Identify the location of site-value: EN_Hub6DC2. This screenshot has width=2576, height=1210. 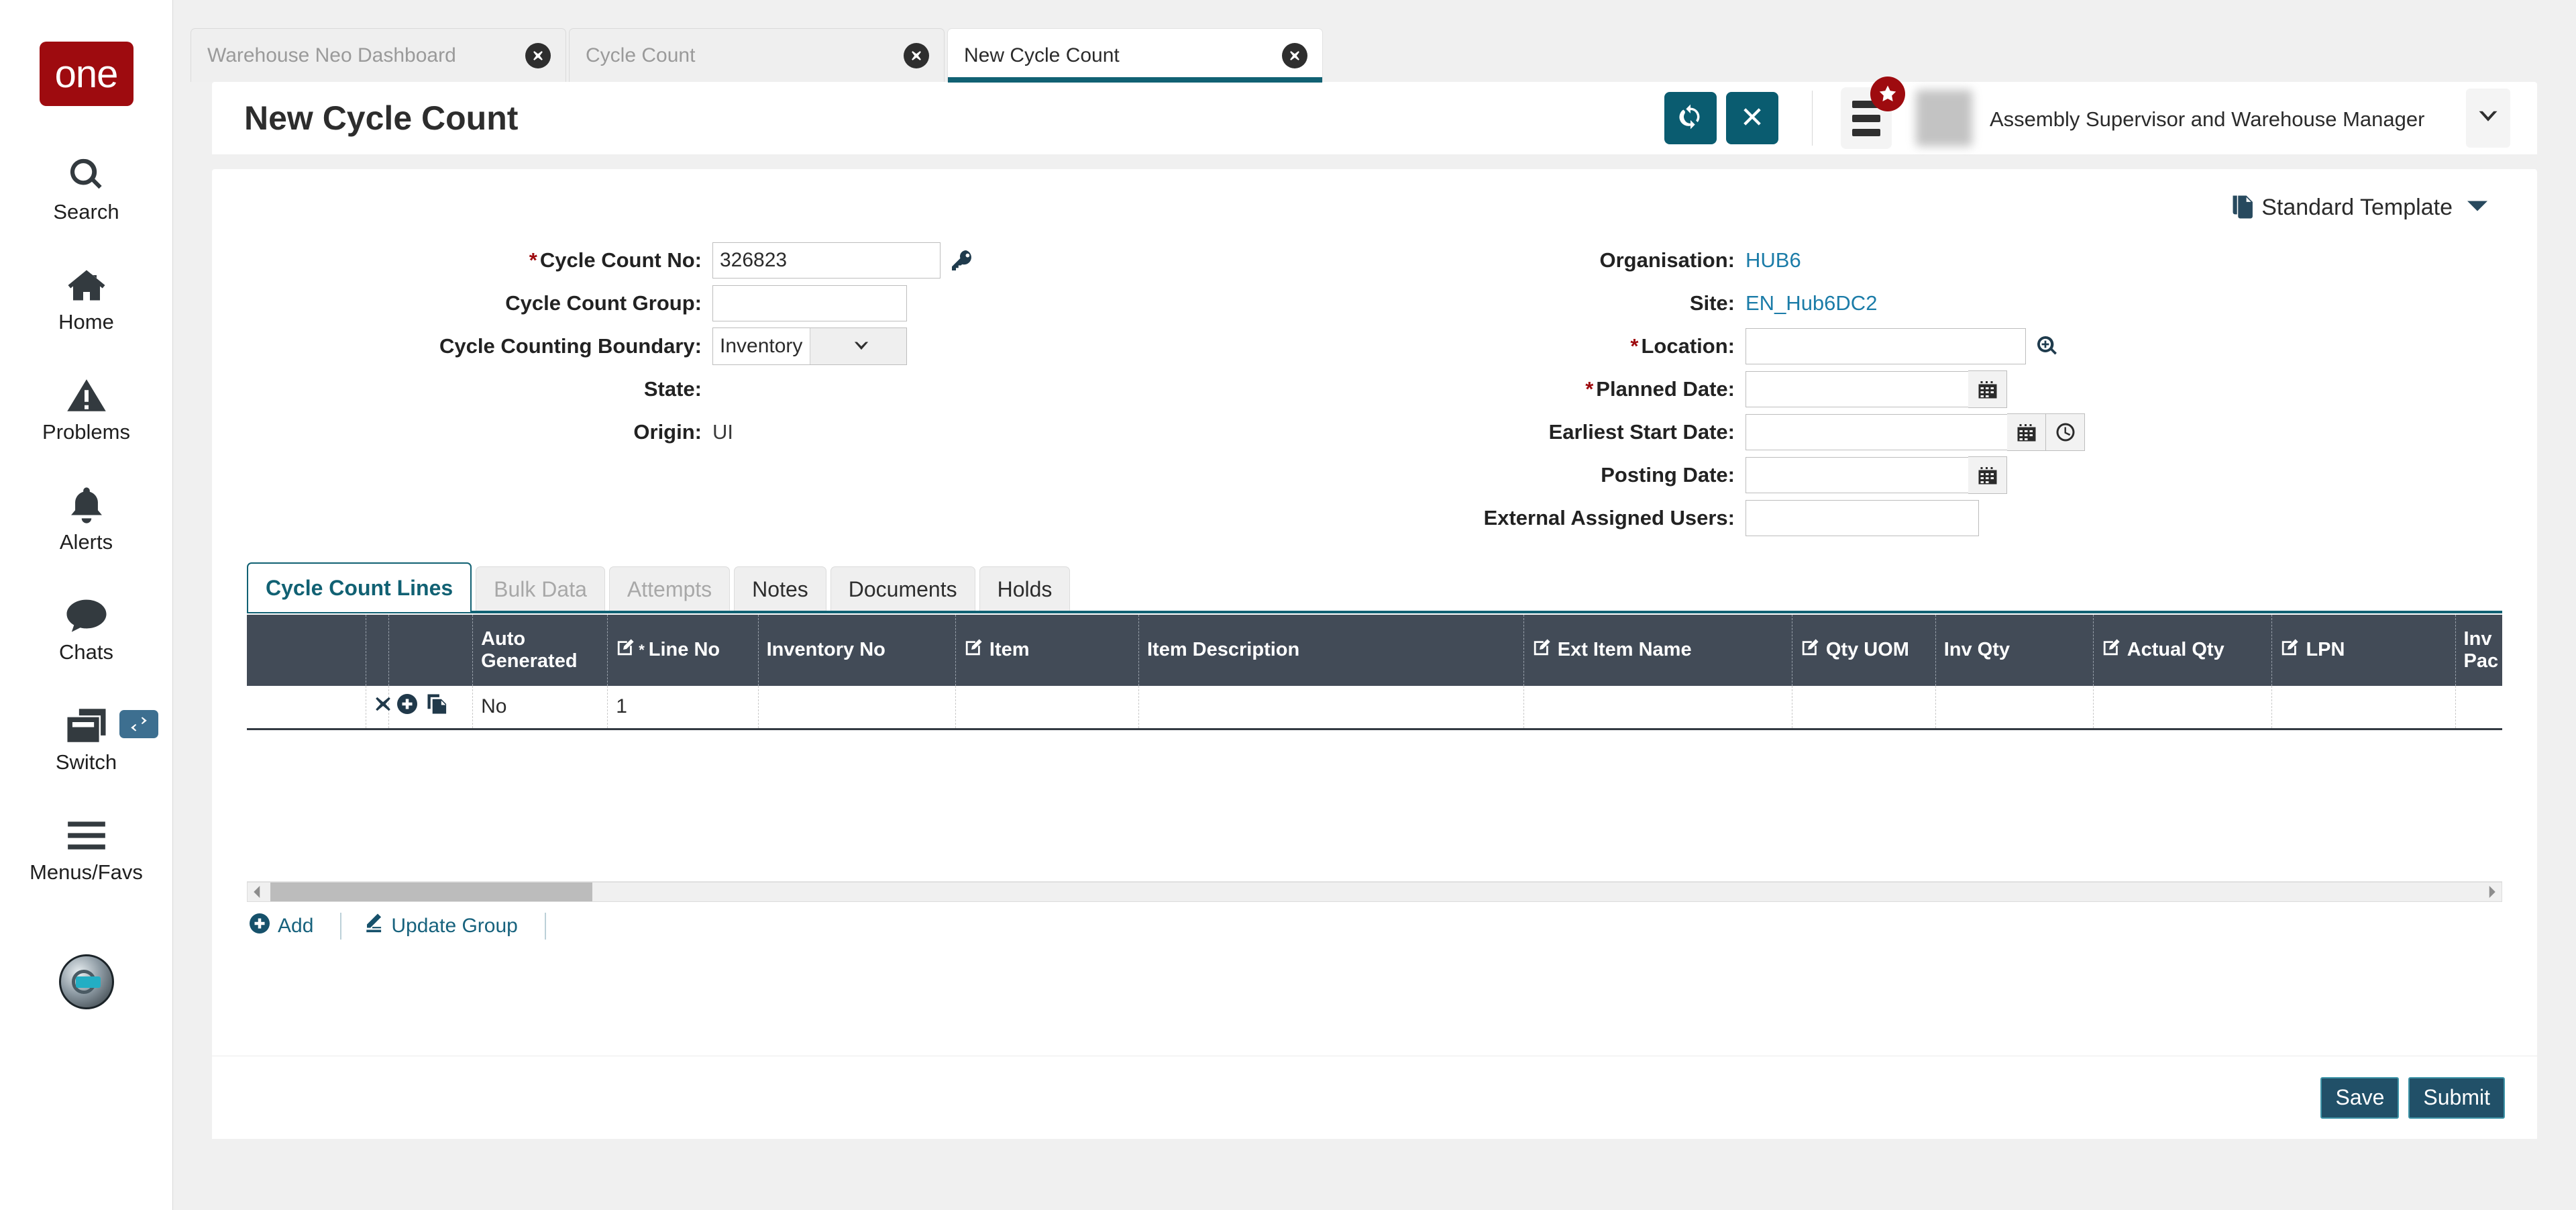
(1811, 303).